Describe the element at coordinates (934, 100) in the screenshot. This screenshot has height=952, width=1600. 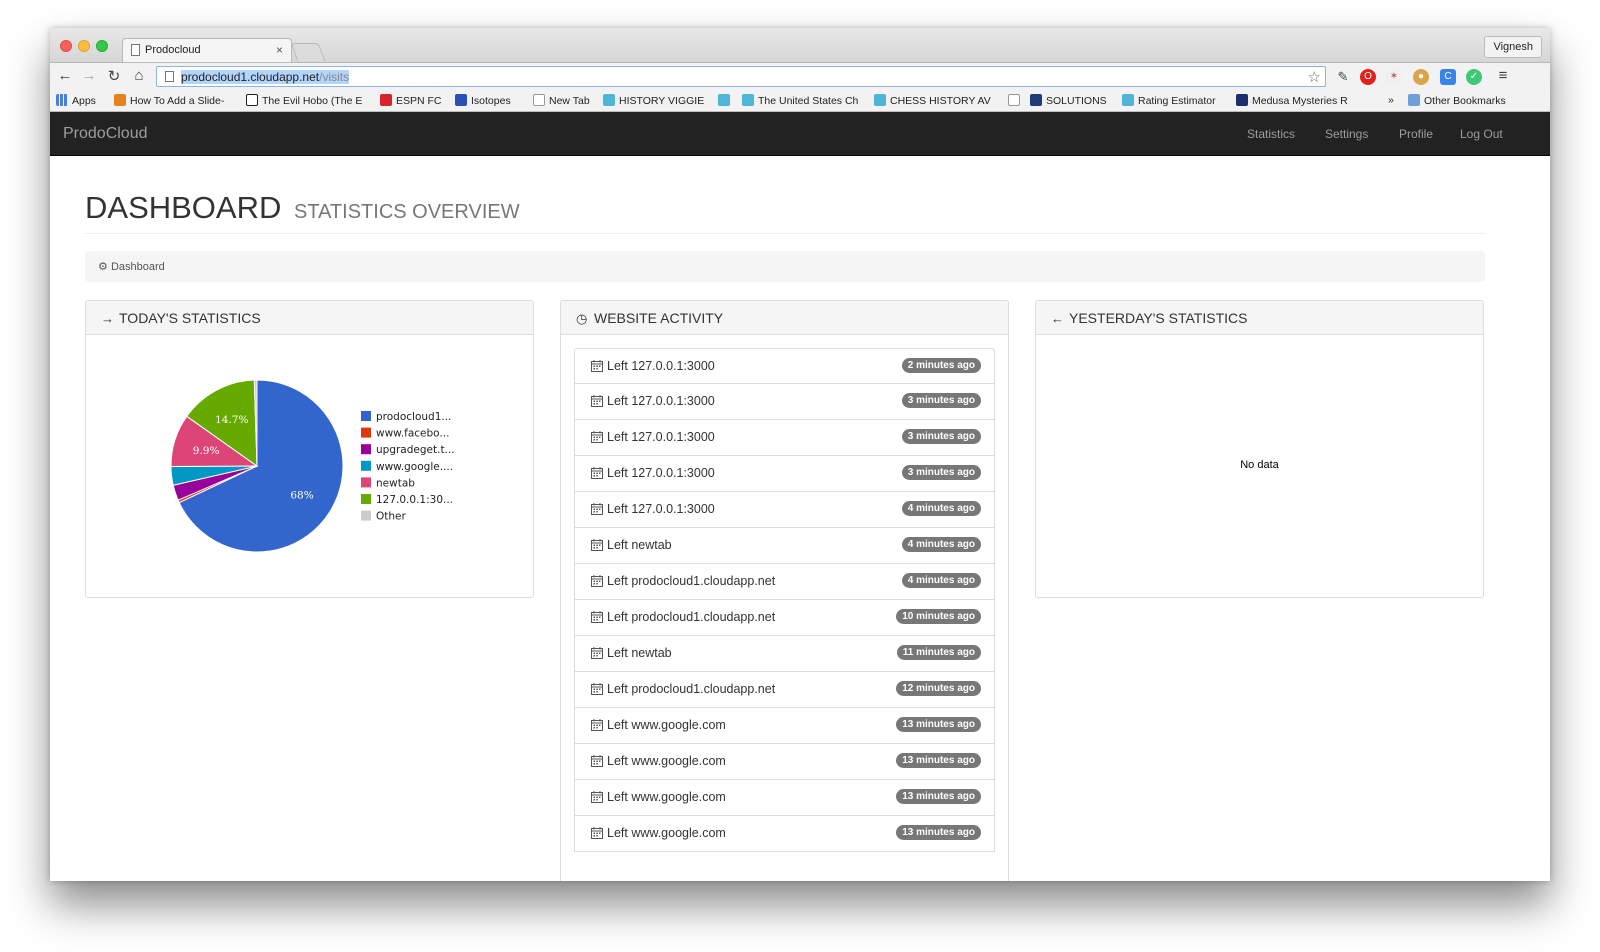
I see `bookmark-item: CHESS HISTORY AV` at that location.